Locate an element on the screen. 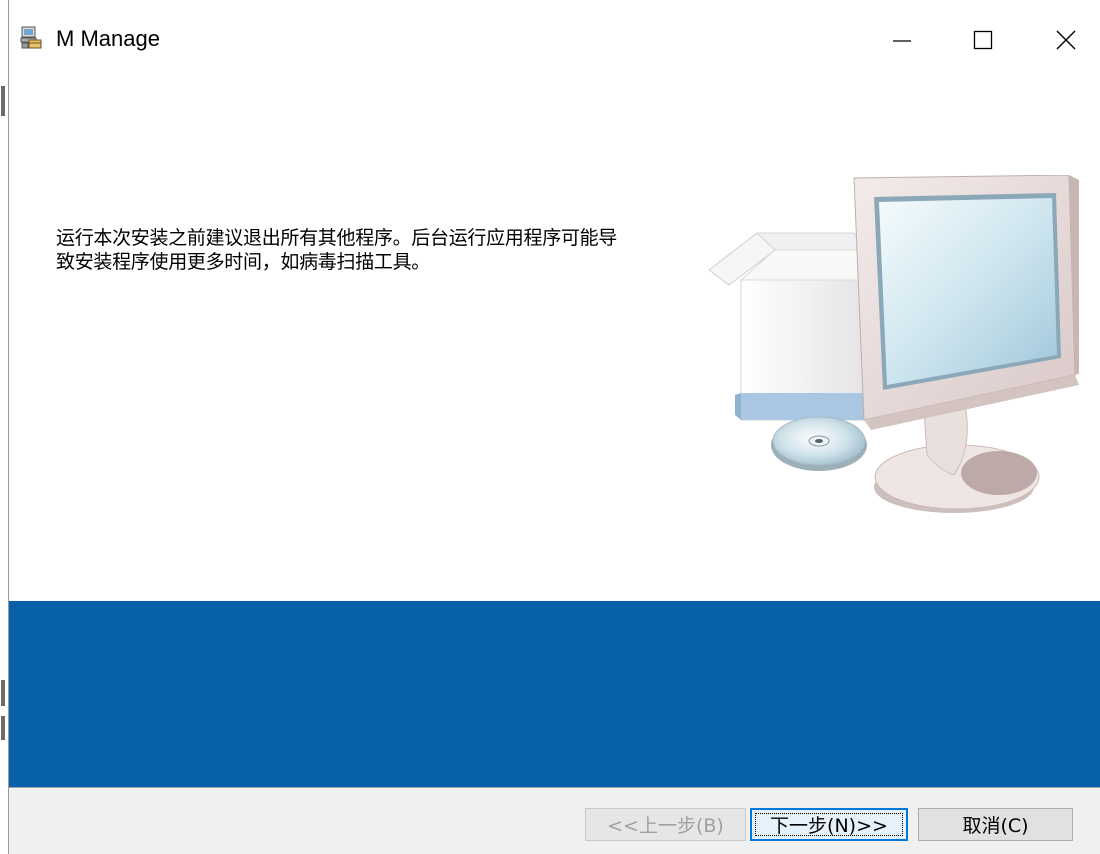 The width and height of the screenshot is (1100, 854). window-title: M Manage is located at coordinates (108, 38).